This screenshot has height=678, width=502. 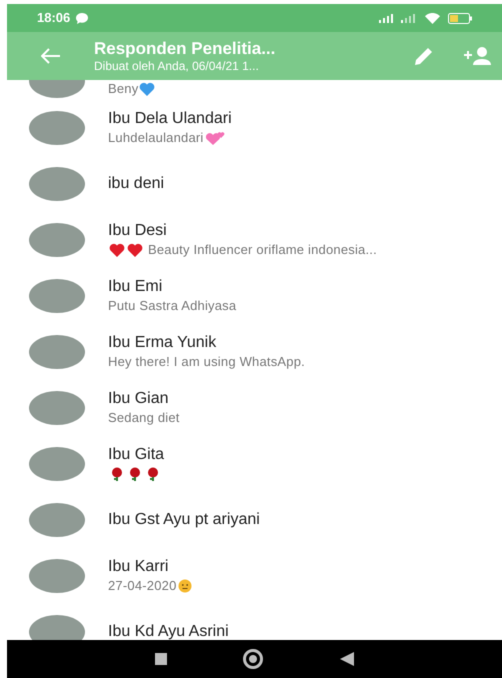 I want to click on participant-name: Ibu Kd Ayu Asrini, so click(x=168, y=631).